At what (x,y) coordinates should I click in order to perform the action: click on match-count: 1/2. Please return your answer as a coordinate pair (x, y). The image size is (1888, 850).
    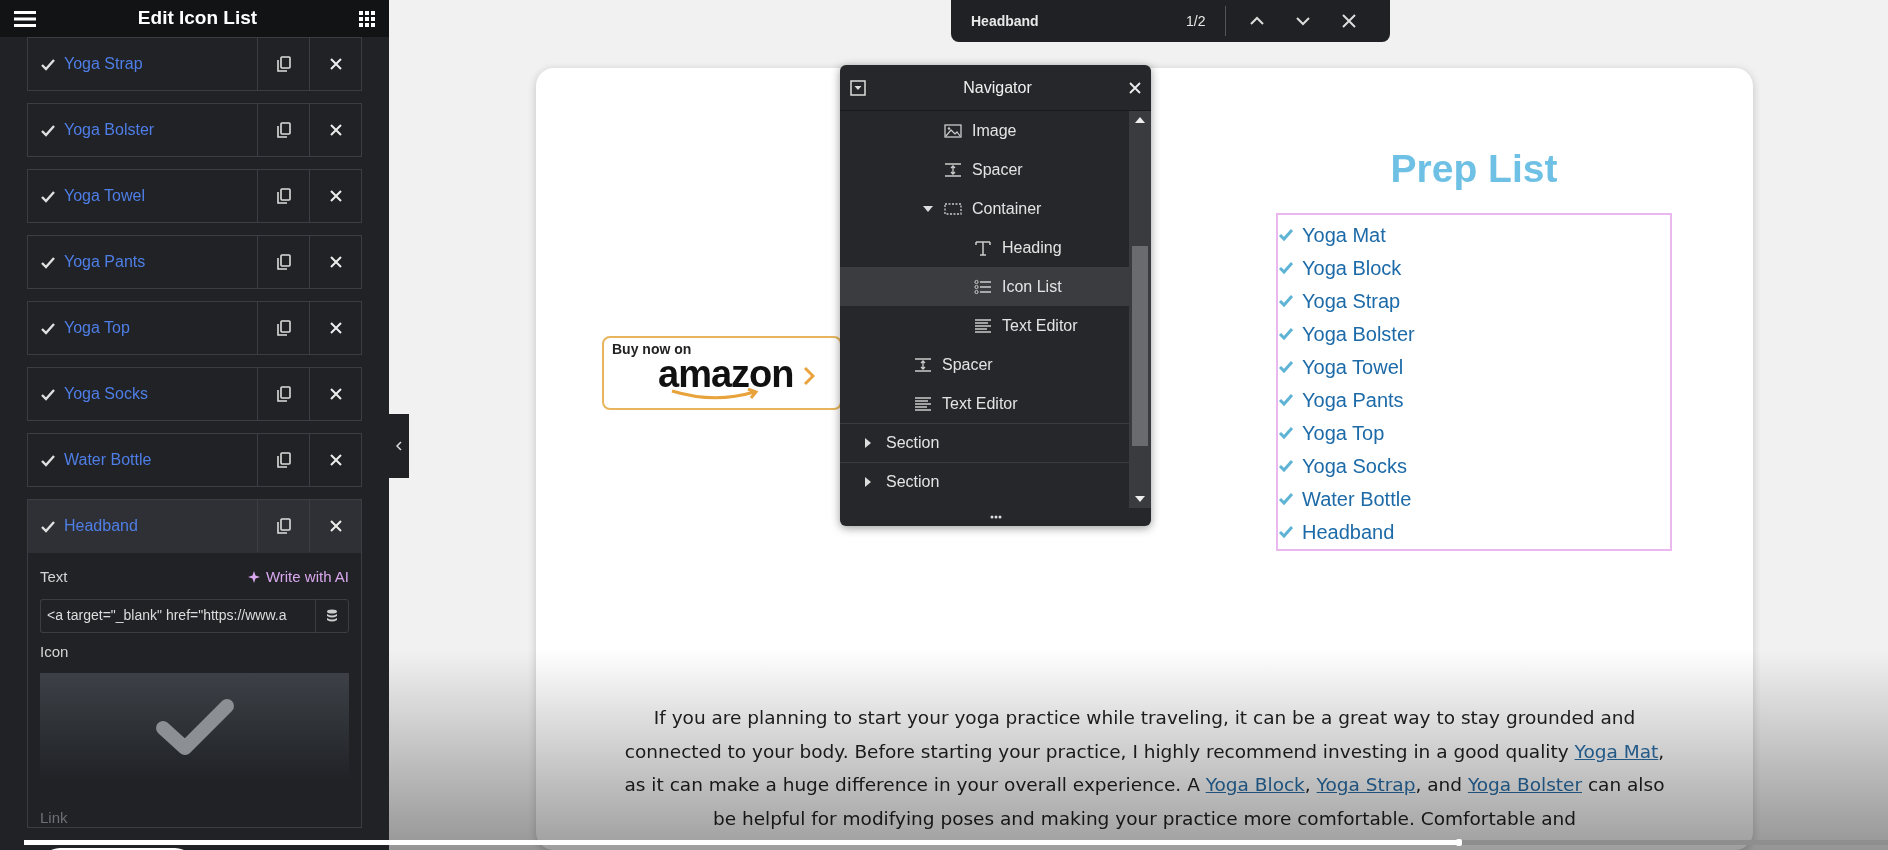
    Looking at the image, I should click on (1196, 21).